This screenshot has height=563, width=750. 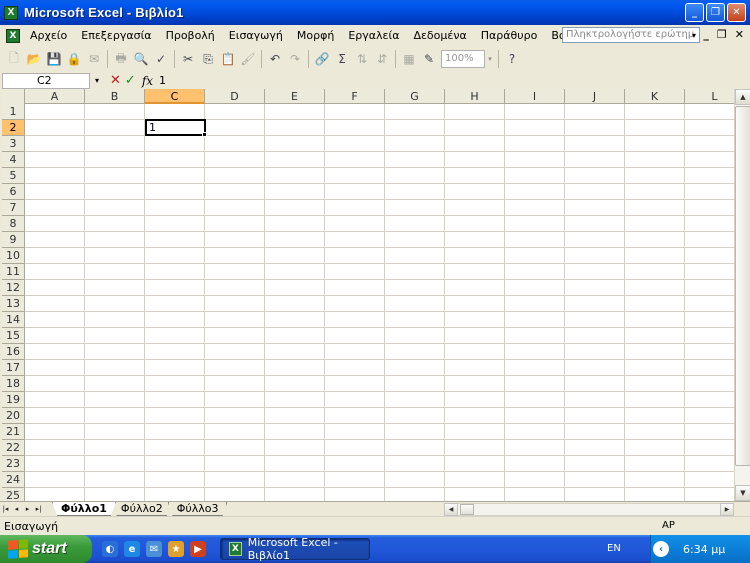 I want to click on column-header-j: J, so click(x=595, y=96).